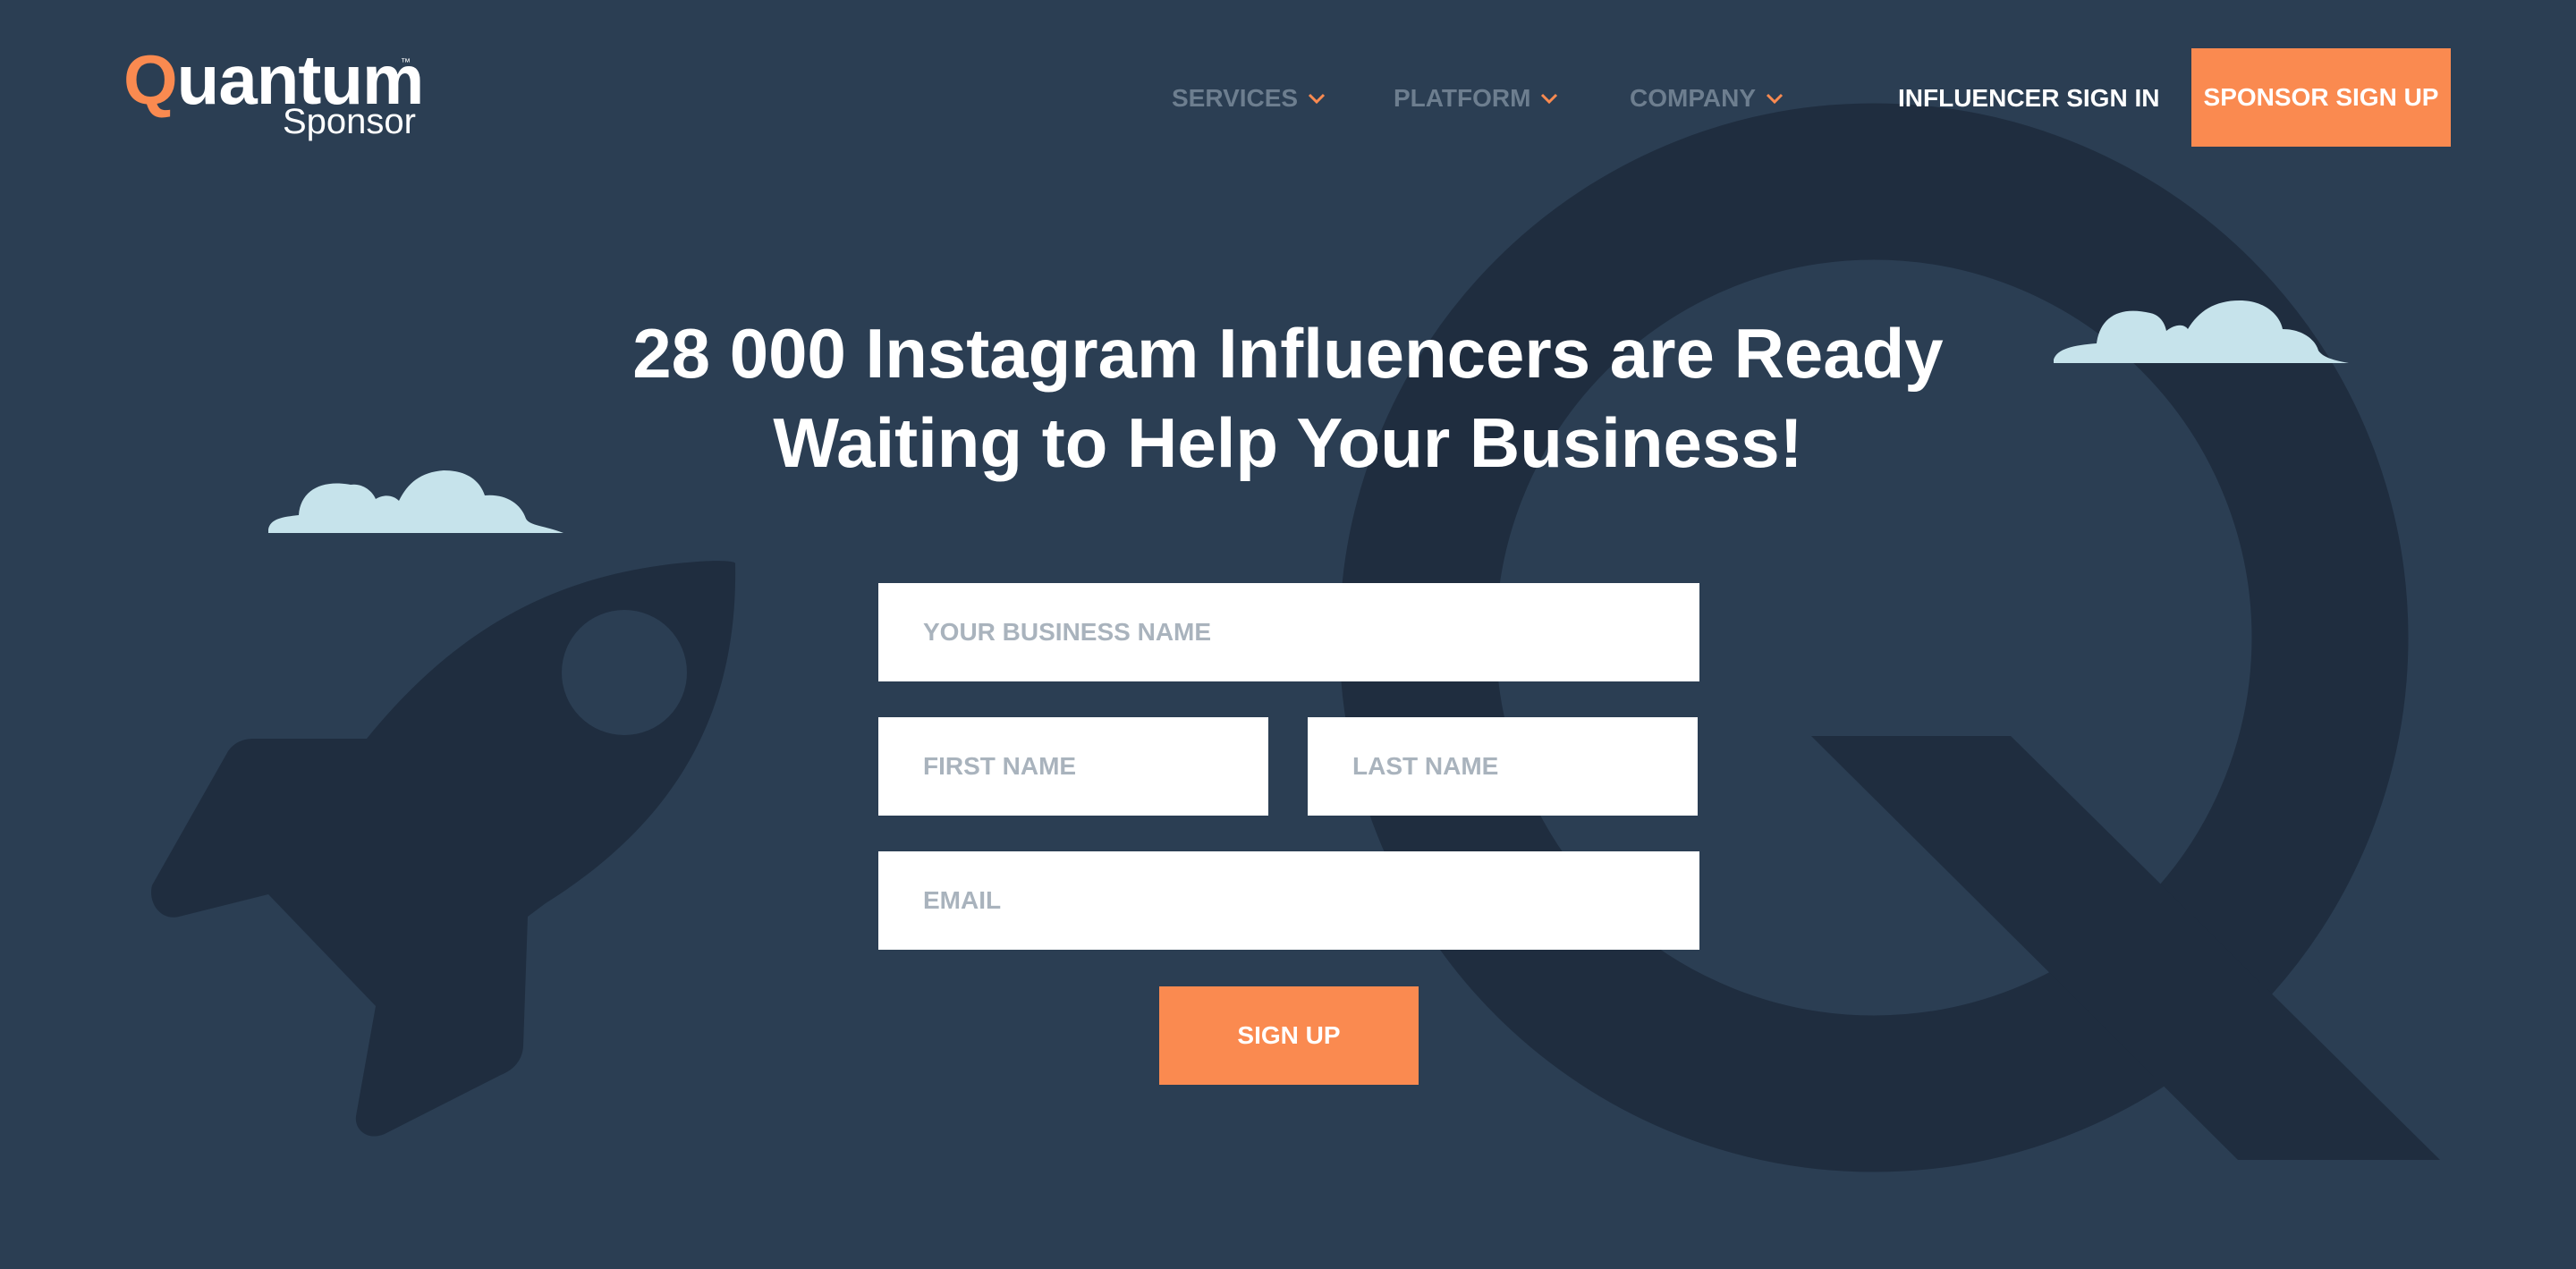 The image size is (2576, 1269). I want to click on nav-item-label: COMPANY, so click(1693, 98).